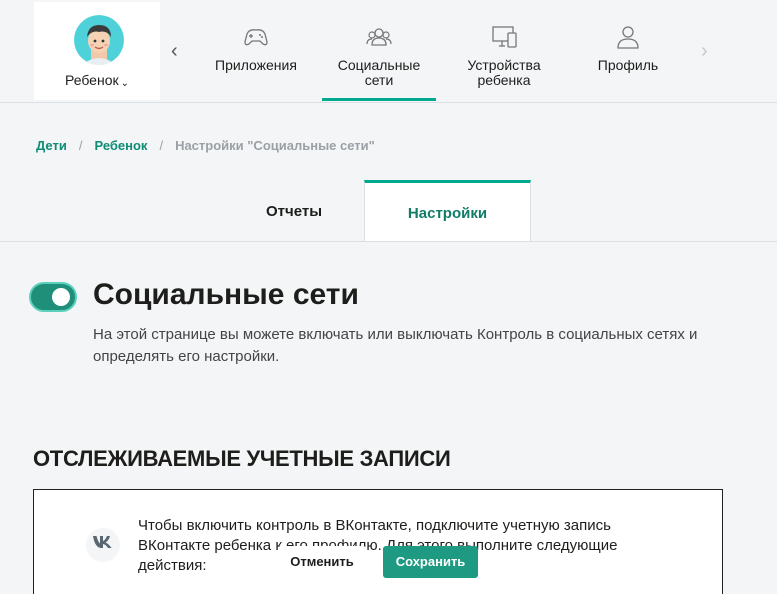 The image size is (777, 594). I want to click on breadcrumb-current: Настройки "Социальные сети", so click(275, 145).